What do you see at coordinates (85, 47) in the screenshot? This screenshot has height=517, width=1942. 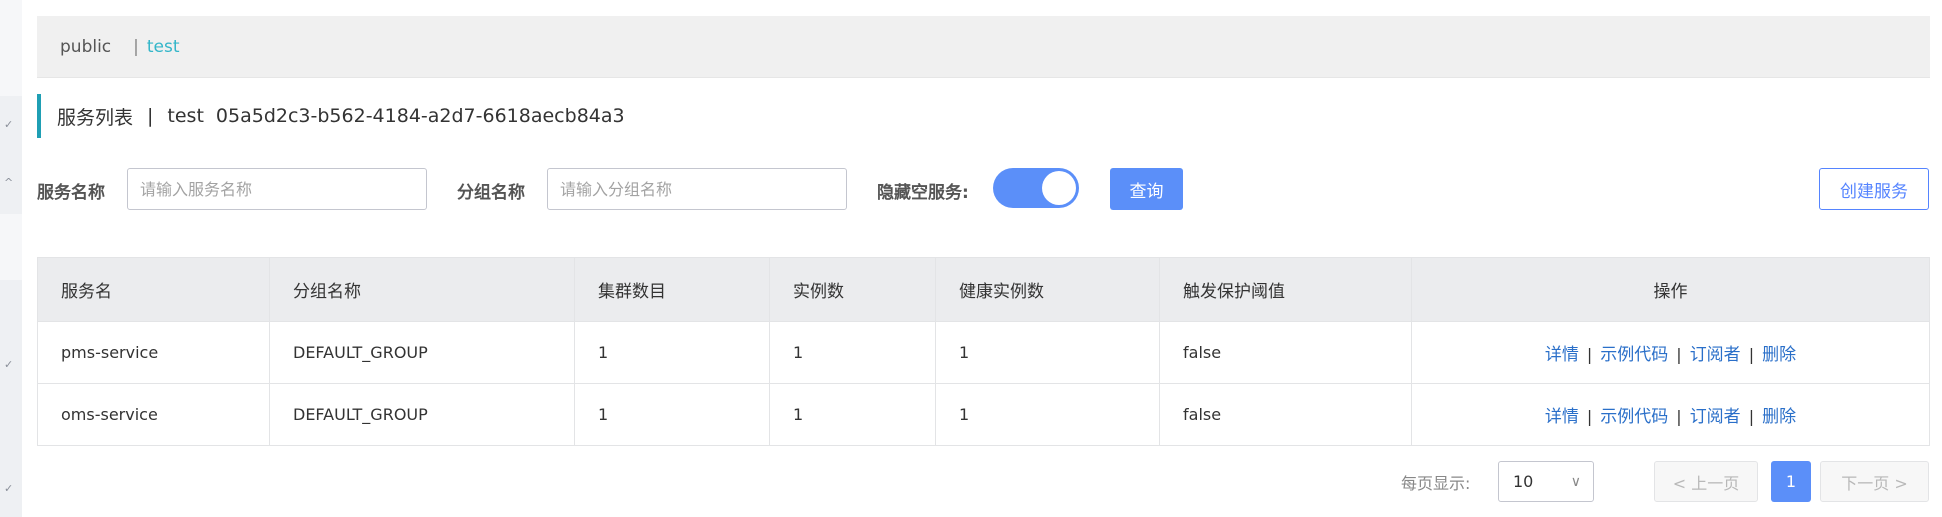 I see `namespace-public: public` at bounding box center [85, 47].